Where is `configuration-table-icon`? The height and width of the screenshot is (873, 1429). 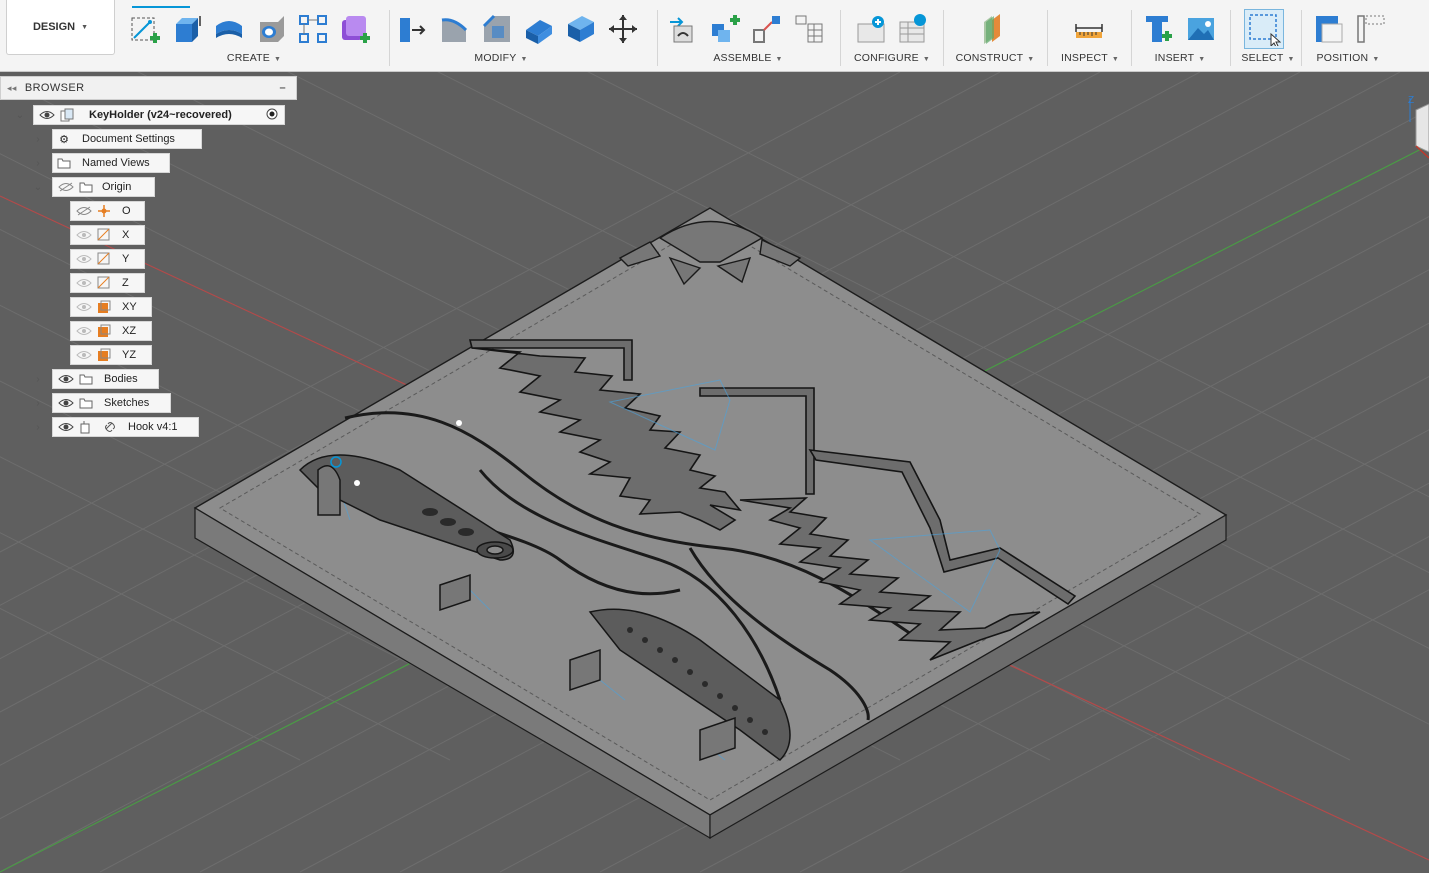 configuration-table-icon is located at coordinates (913, 29).